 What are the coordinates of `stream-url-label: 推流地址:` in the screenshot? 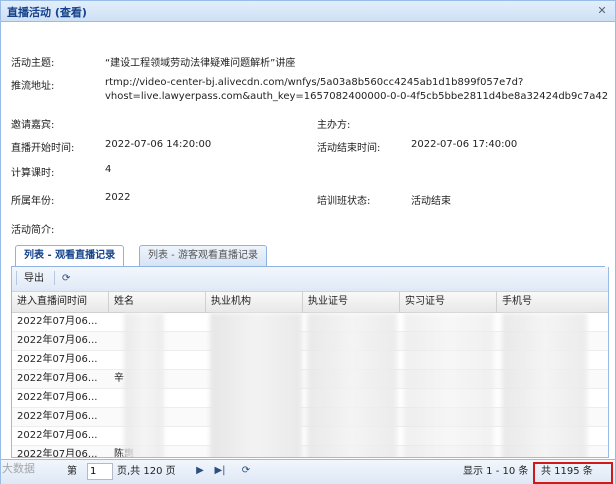 It's located at (33, 86).